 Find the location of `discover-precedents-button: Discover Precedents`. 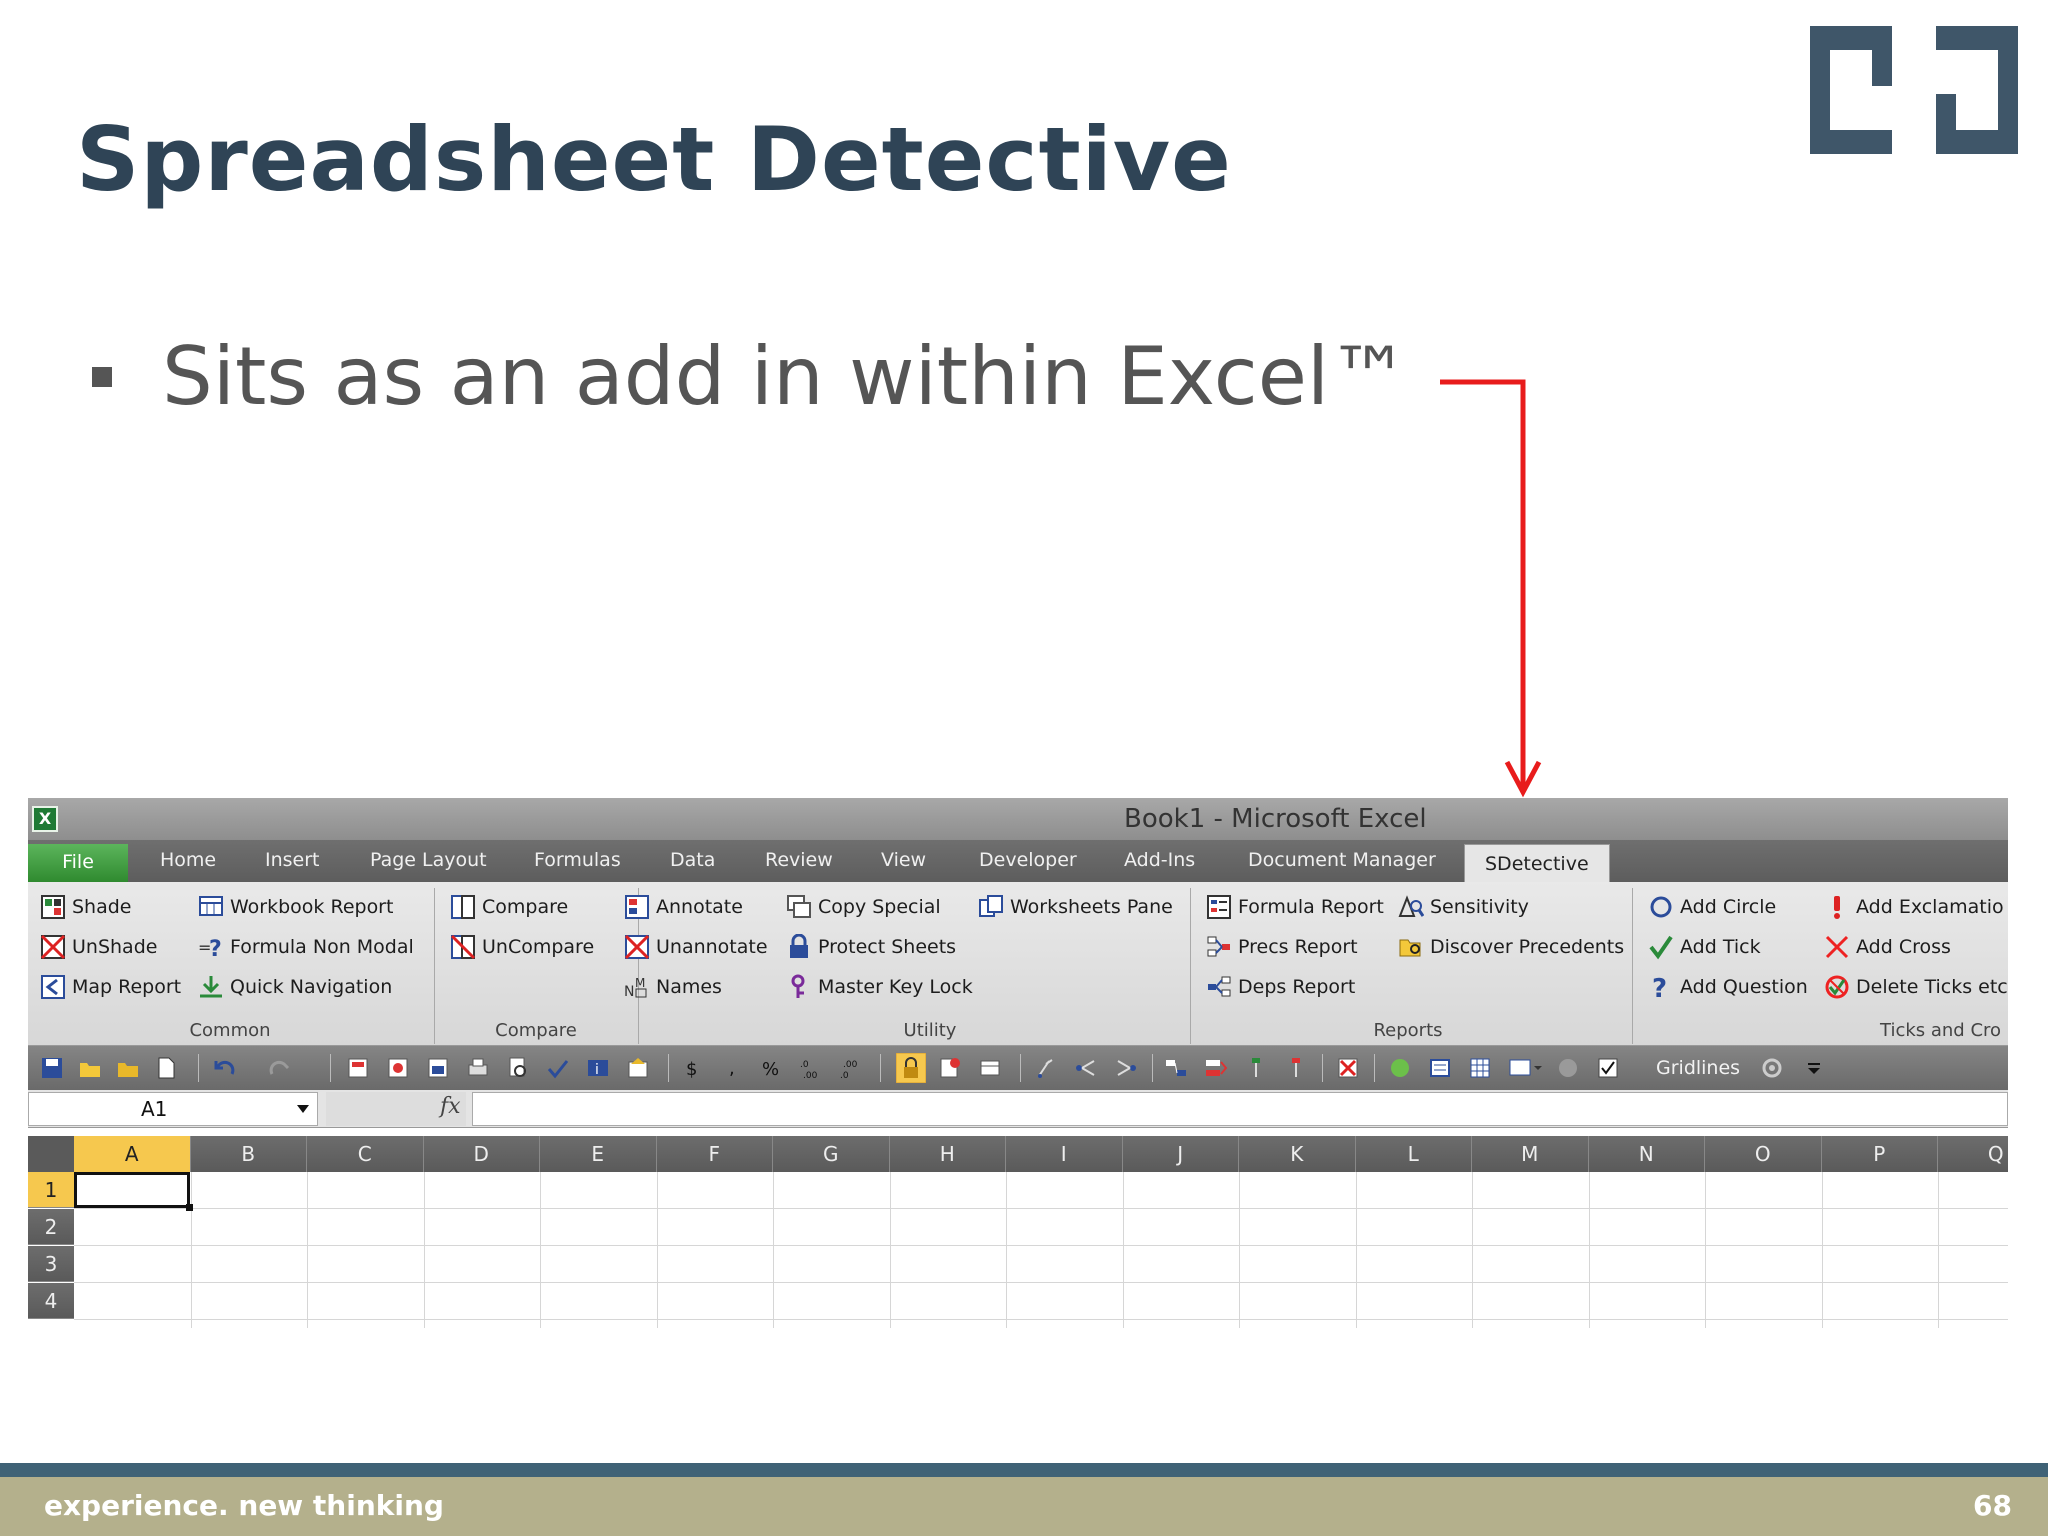

discover-precedents-button: Discover Precedents is located at coordinates (1511, 947).